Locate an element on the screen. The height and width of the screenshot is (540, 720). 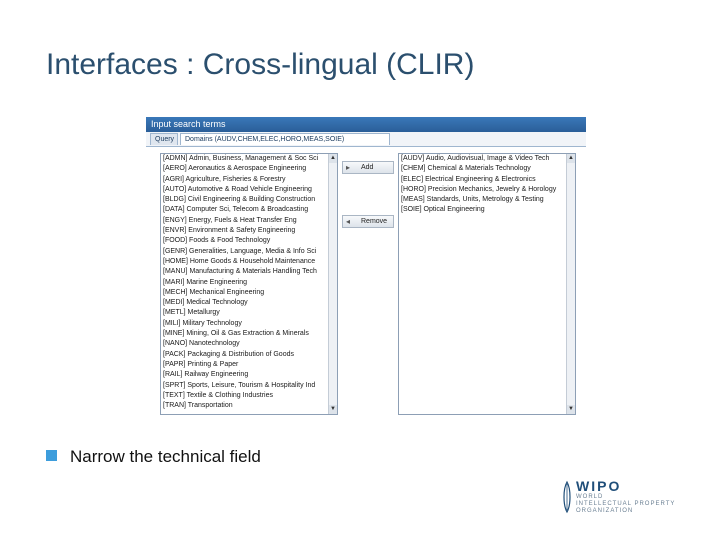
list-item: [MECH] Mechanical Engineering is located at coordinates (249, 293).